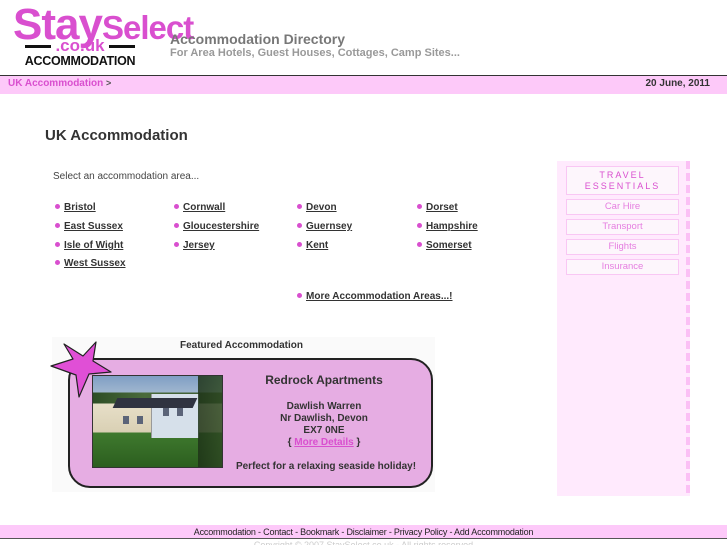 Image resolution: width=727 pixels, height=545 pixels. What do you see at coordinates (326, 466) in the screenshot?
I see `featured-tagline: Perfect for a relaxing seaside holiday!` at bounding box center [326, 466].